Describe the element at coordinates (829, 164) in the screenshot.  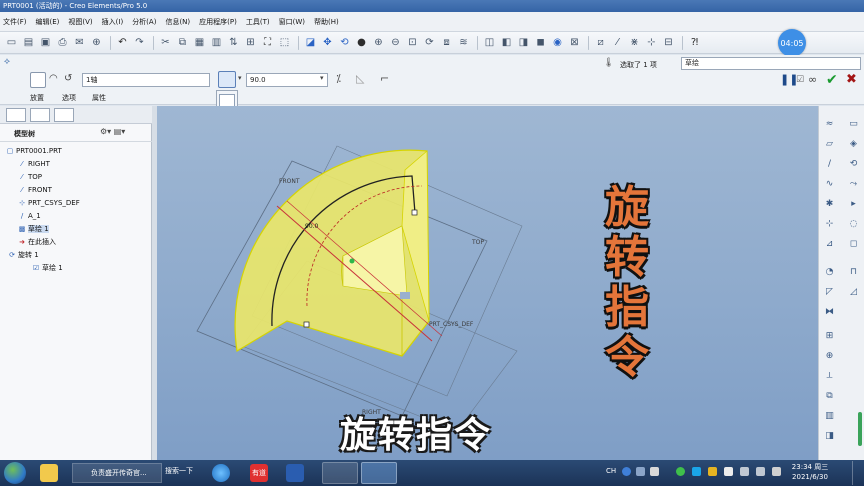
I see `datum-axis-tool-icon: /` at that location.